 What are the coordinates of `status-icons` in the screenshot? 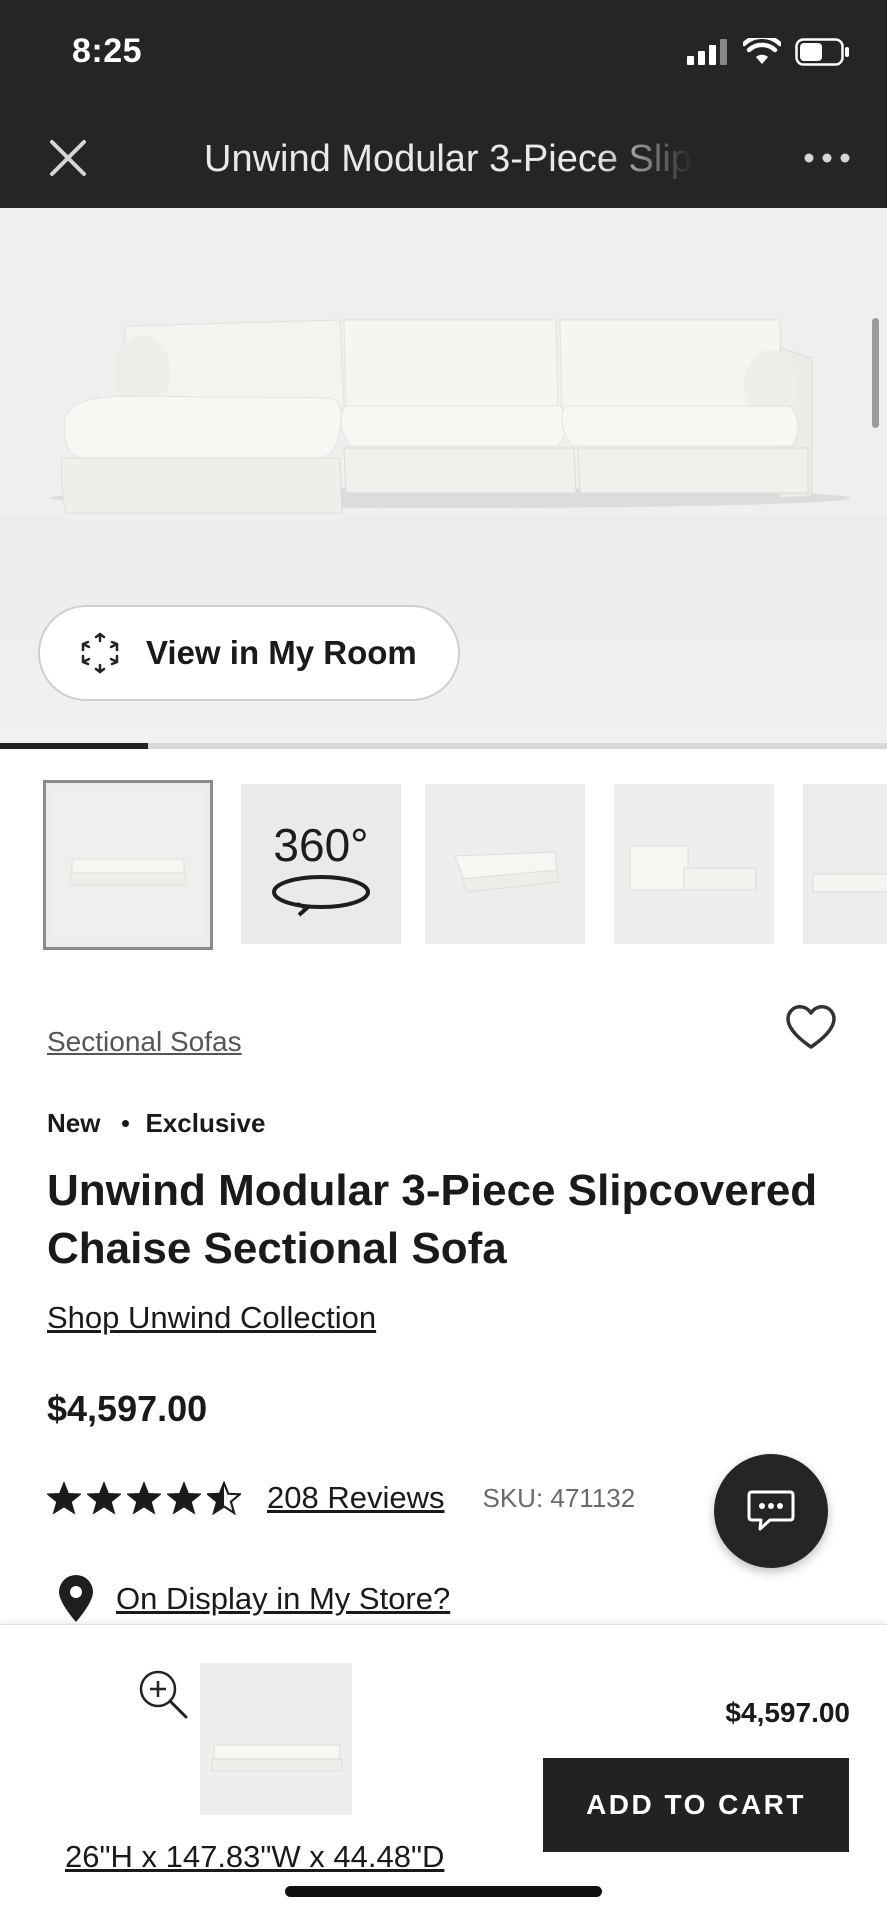 It's located at (769, 52).